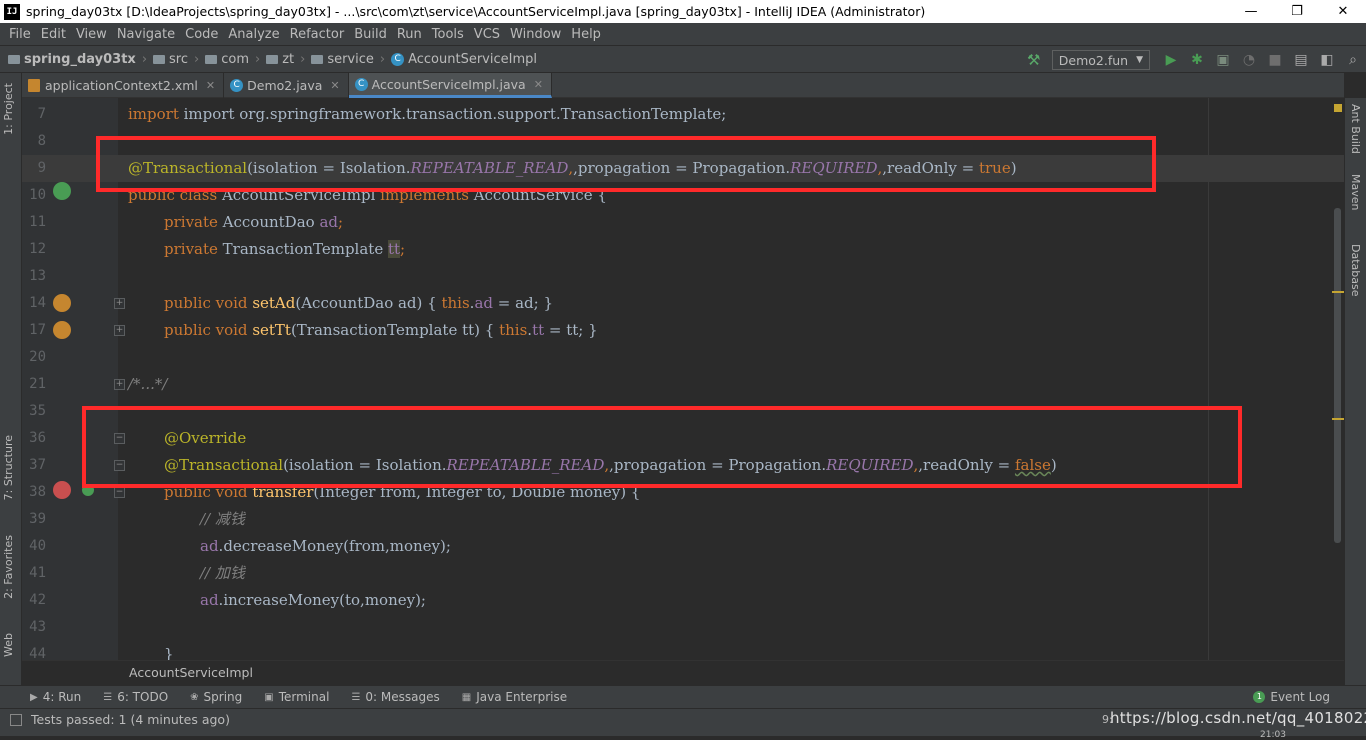 The height and width of the screenshot is (740, 1366). What do you see at coordinates (147, 384) in the screenshot?
I see `folded-comment: /*...*/` at bounding box center [147, 384].